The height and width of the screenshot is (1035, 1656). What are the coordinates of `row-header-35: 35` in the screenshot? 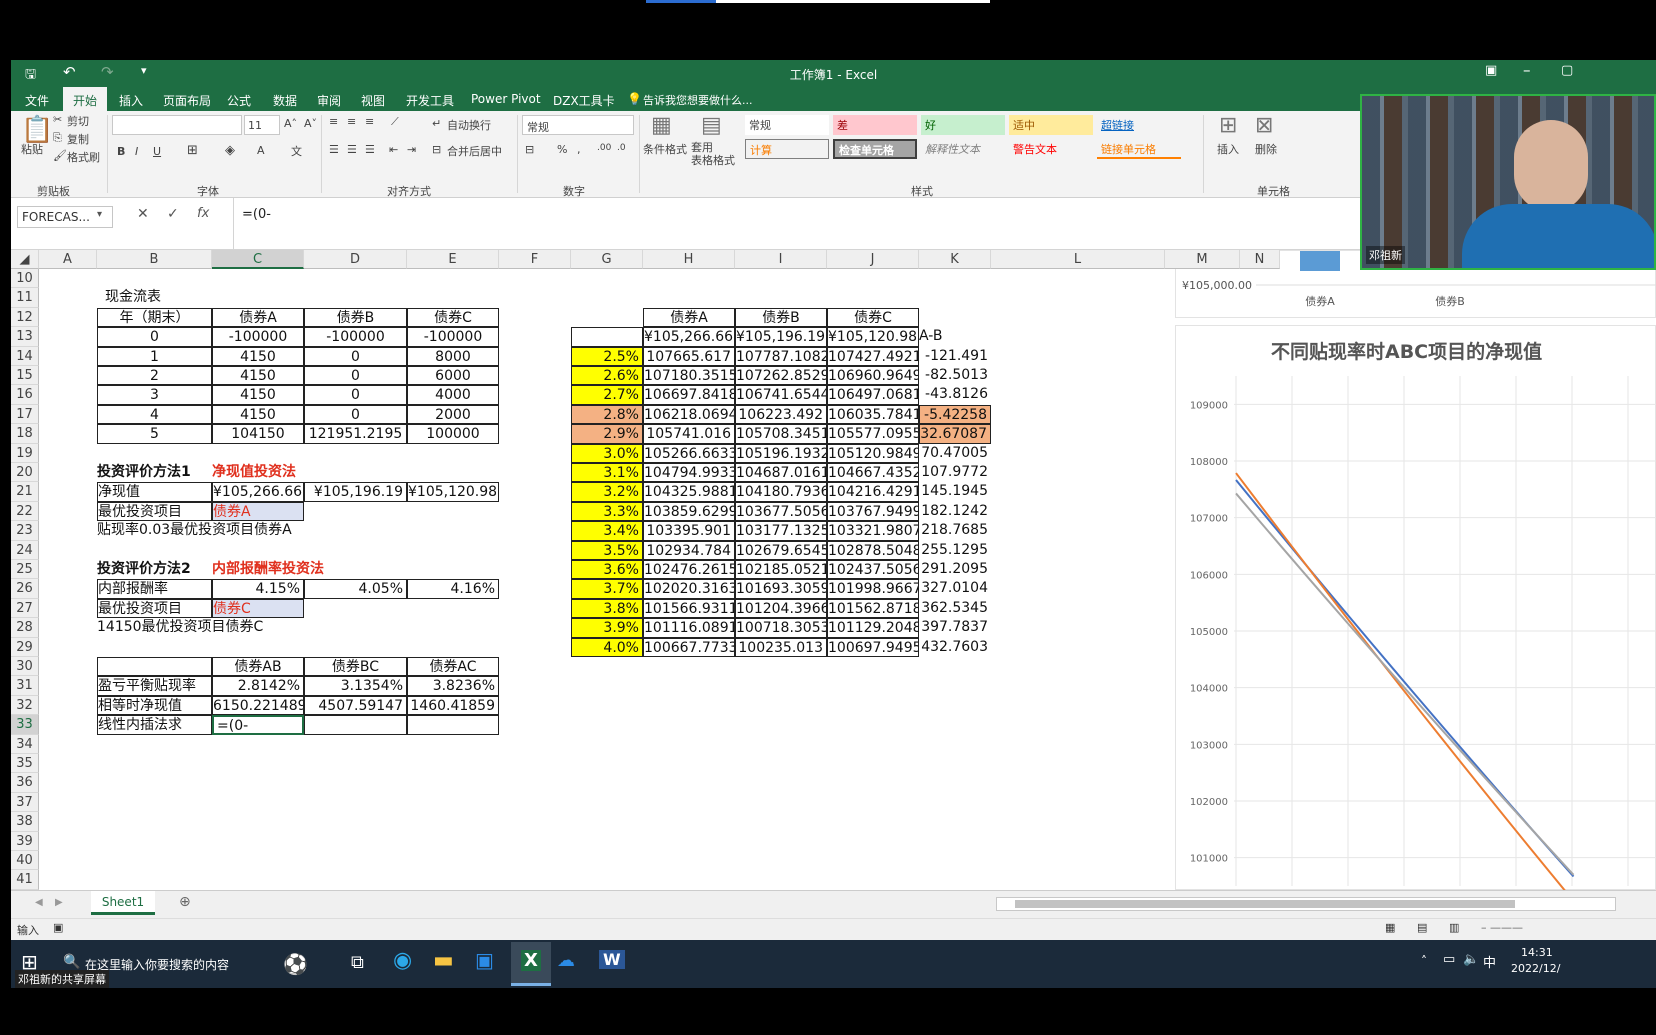 It's located at (25, 764).